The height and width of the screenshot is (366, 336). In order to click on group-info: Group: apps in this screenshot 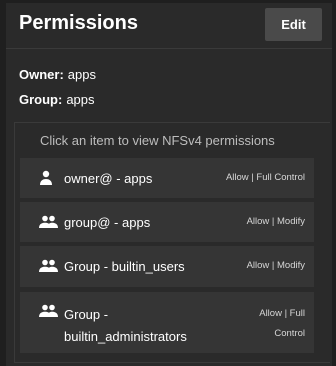, I will do `click(57, 99)`.